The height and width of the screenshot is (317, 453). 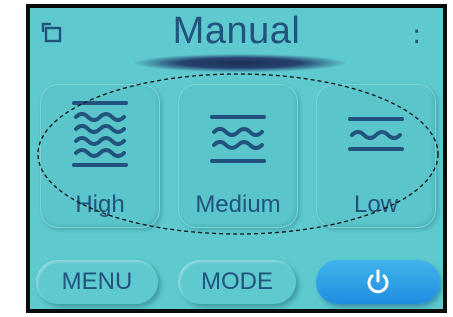 What do you see at coordinates (376, 204) in the screenshot?
I see `mode-low-label: Low` at bounding box center [376, 204].